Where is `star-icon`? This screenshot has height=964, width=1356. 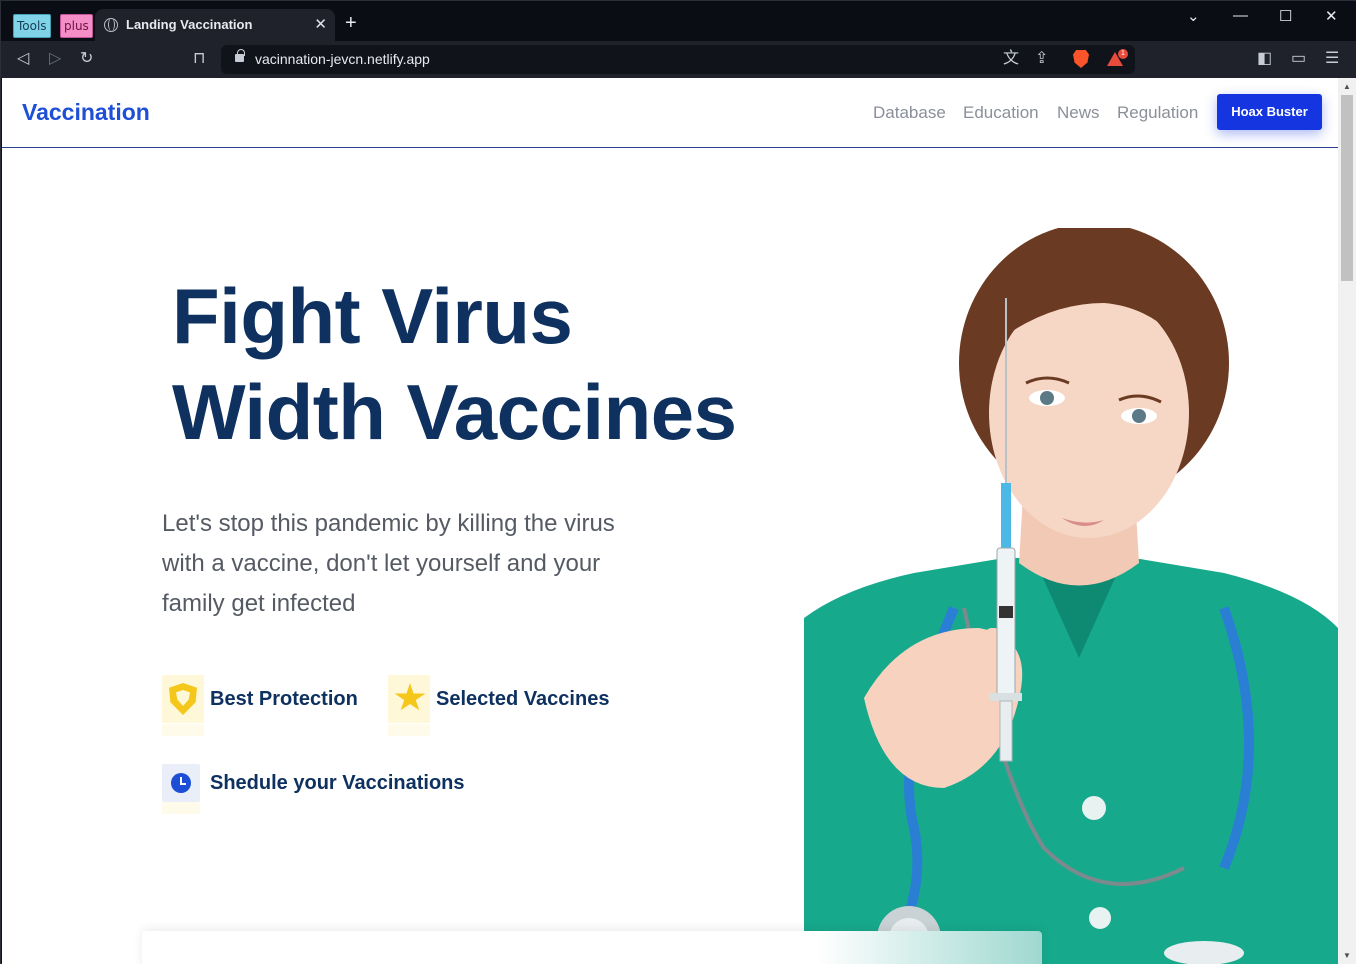
star-icon is located at coordinates (410, 697).